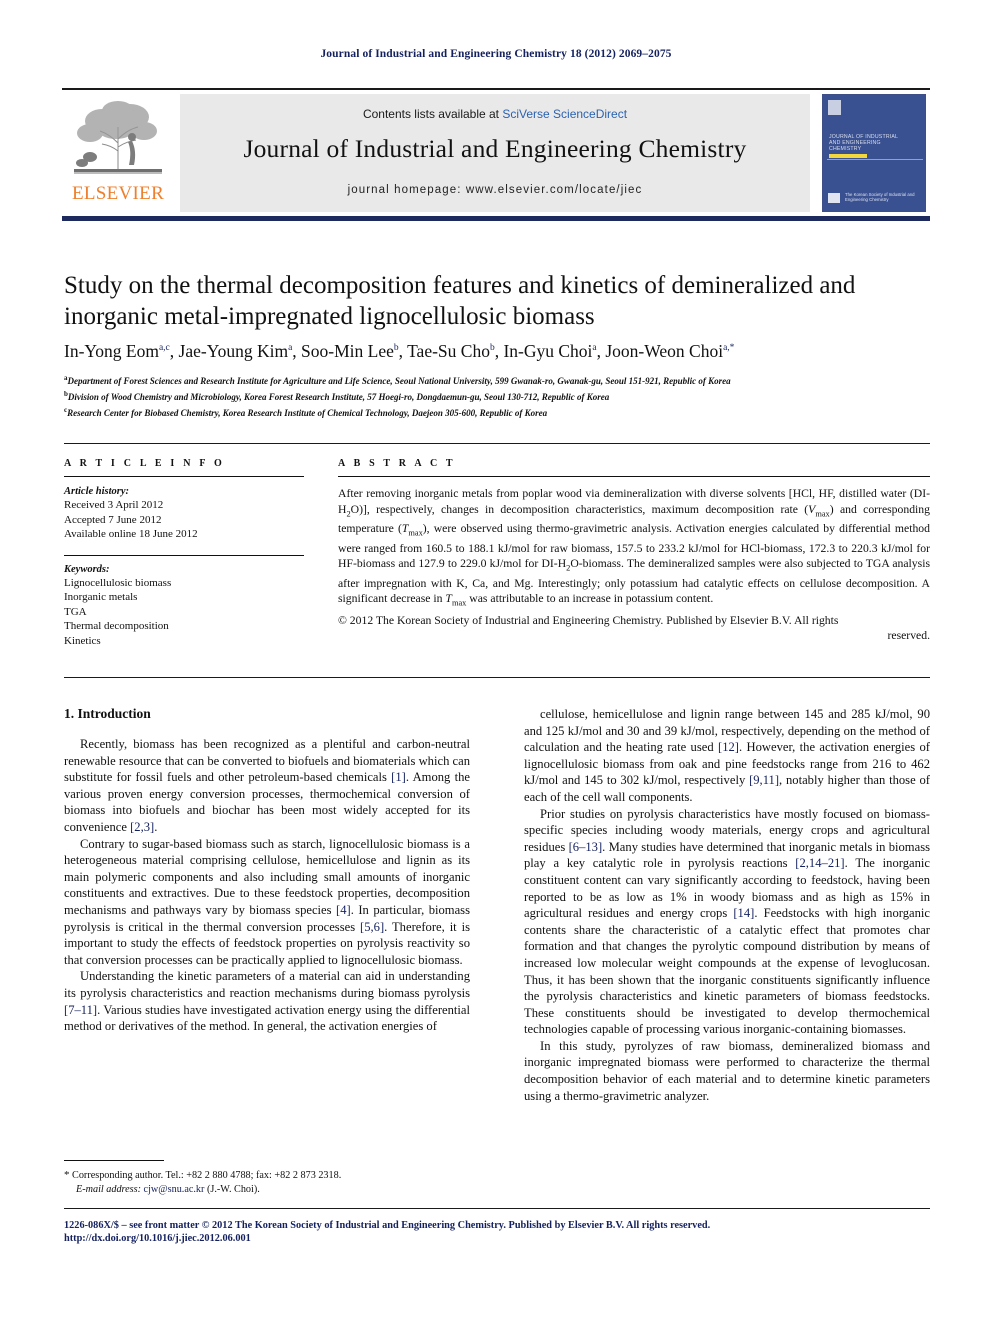 This screenshot has width=992, height=1323. Describe the element at coordinates (233, 1189) in the screenshot. I see `email-address-suffix: (J.-W. Choi).` at that location.